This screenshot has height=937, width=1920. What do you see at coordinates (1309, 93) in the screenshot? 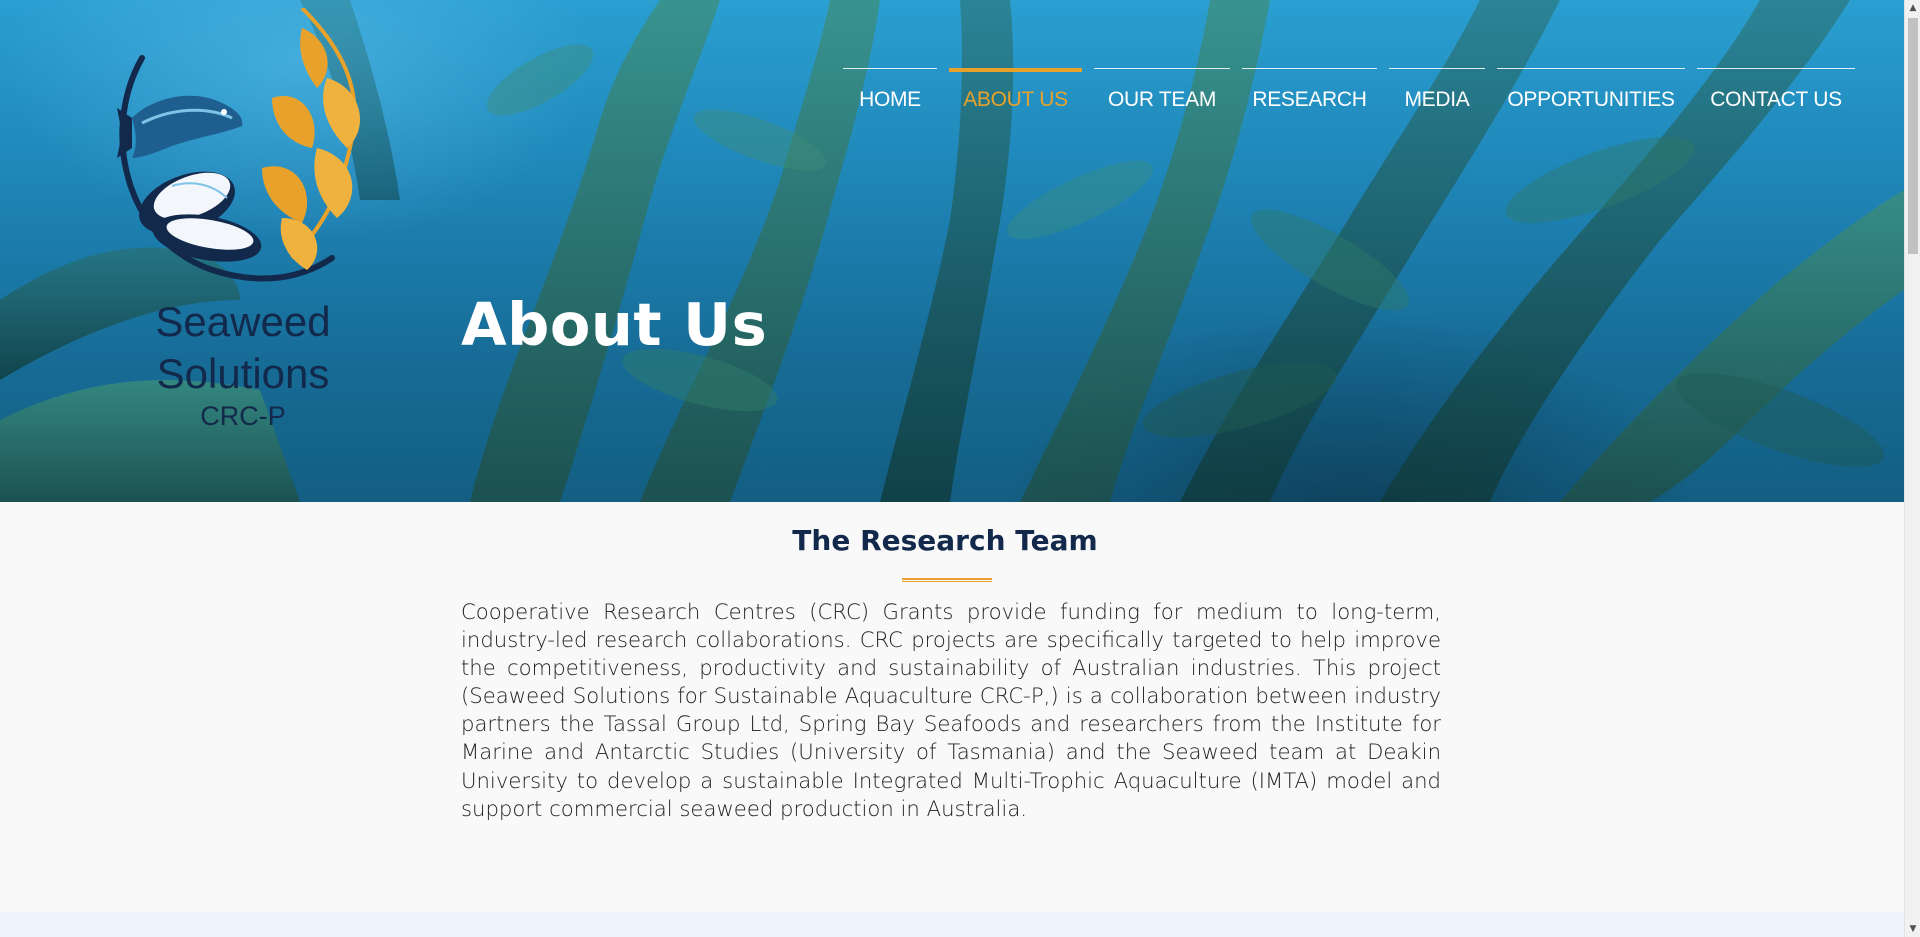
I see `nav-item-research: RESEARCH` at bounding box center [1309, 93].